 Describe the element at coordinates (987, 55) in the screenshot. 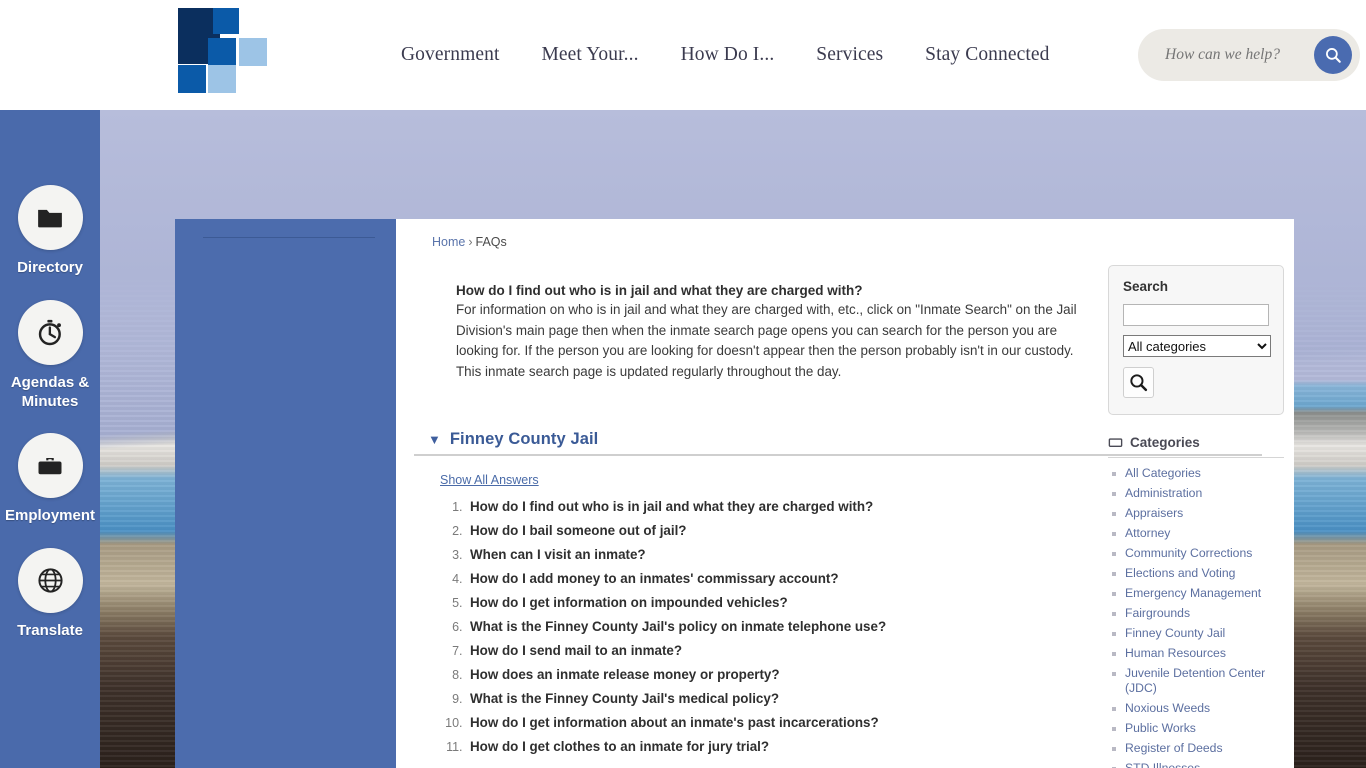

I see `nav-item-stay-connected: Stay Connected` at that location.